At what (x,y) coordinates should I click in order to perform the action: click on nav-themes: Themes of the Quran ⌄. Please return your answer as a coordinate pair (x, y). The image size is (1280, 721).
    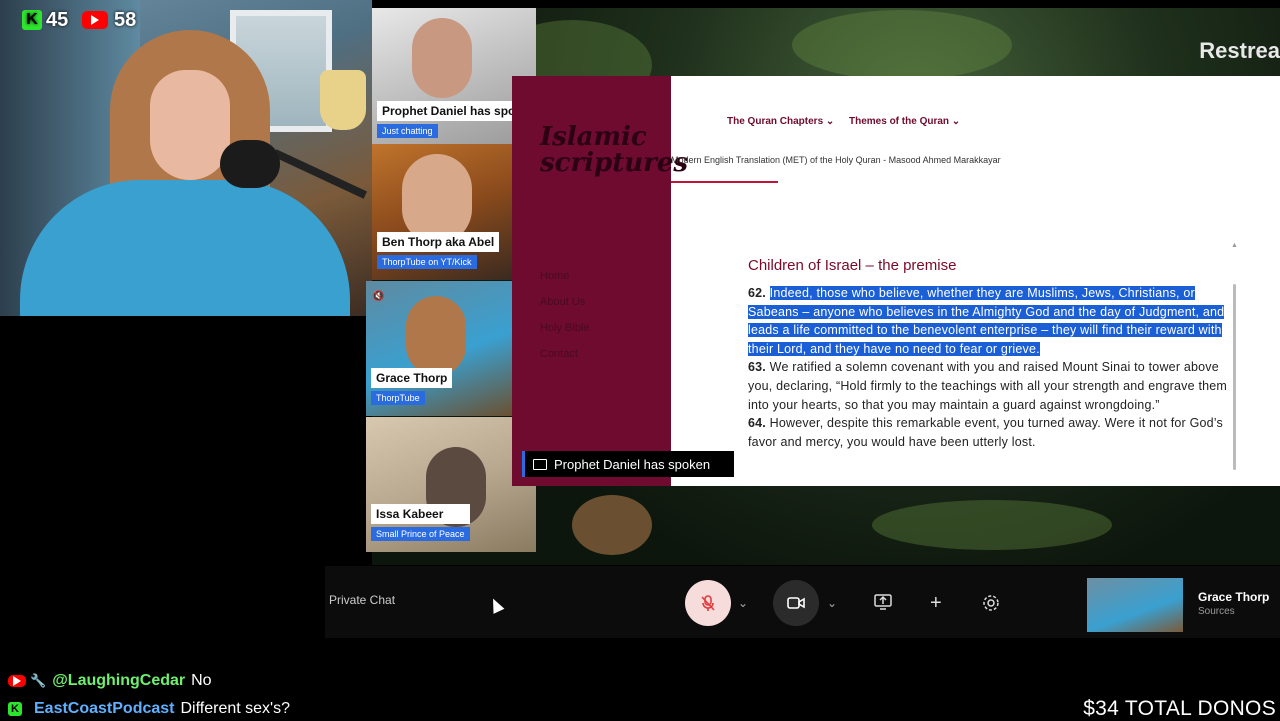
    Looking at the image, I should click on (904, 121).